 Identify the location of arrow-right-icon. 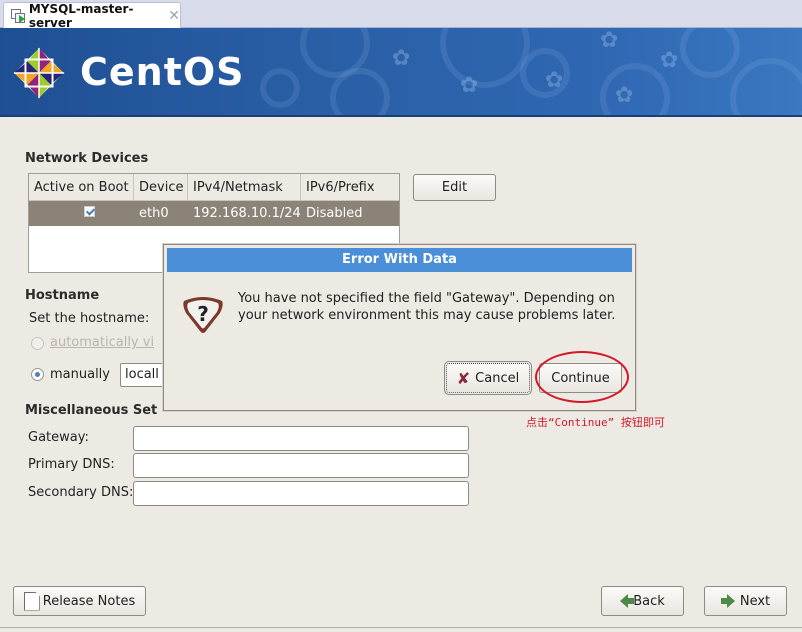
(727, 601).